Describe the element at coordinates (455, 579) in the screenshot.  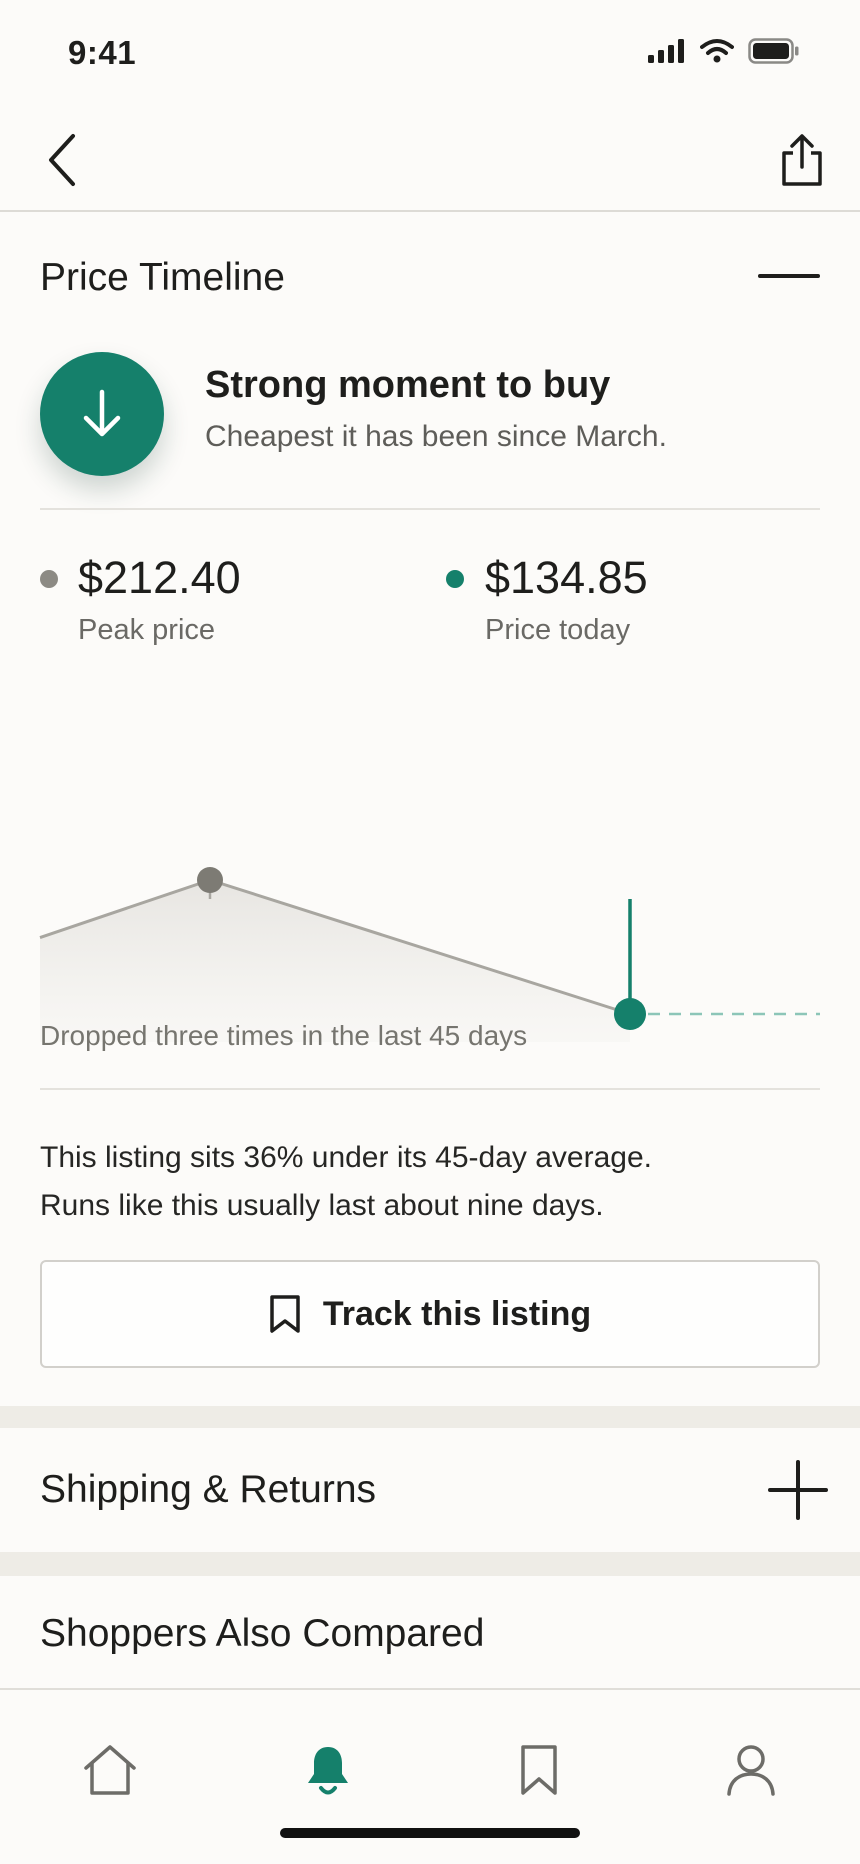
I see `today-legend-dot` at that location.